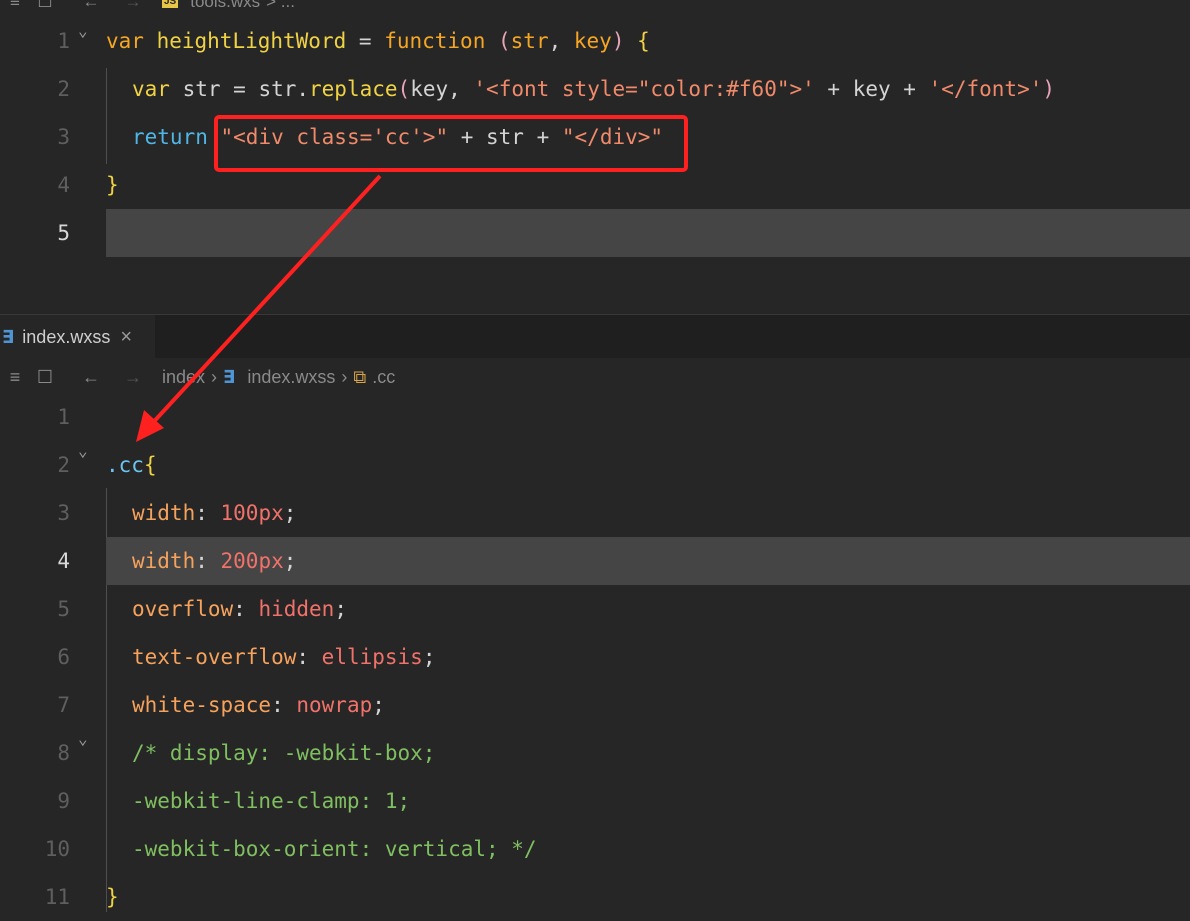 This screenshot has height=921, width=1190. I want to click on code-line: 4 width: 200px;, so click(623, 561).